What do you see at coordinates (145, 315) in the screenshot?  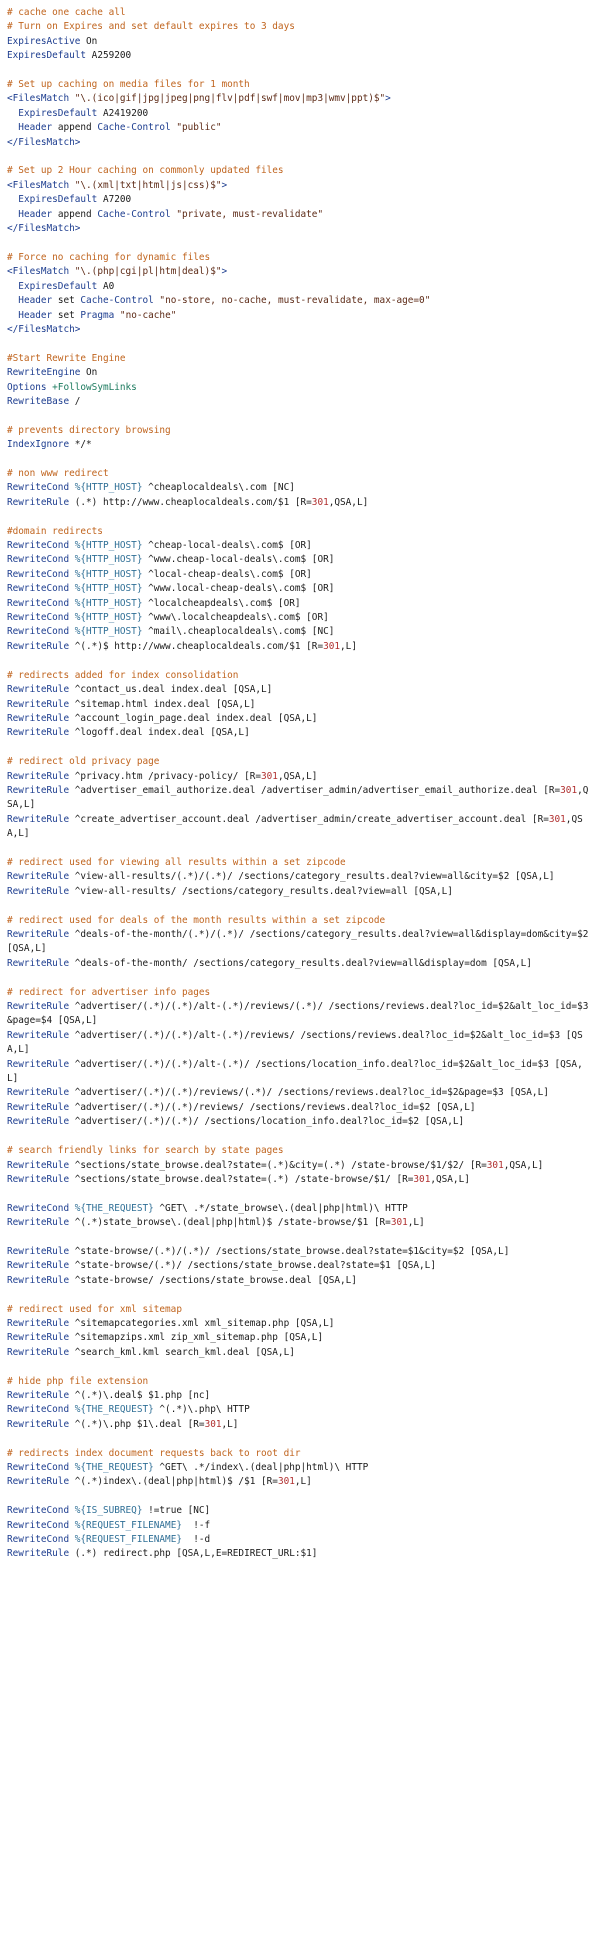 I see `code-token: "no-cache"` at bounding box center [145, 315].